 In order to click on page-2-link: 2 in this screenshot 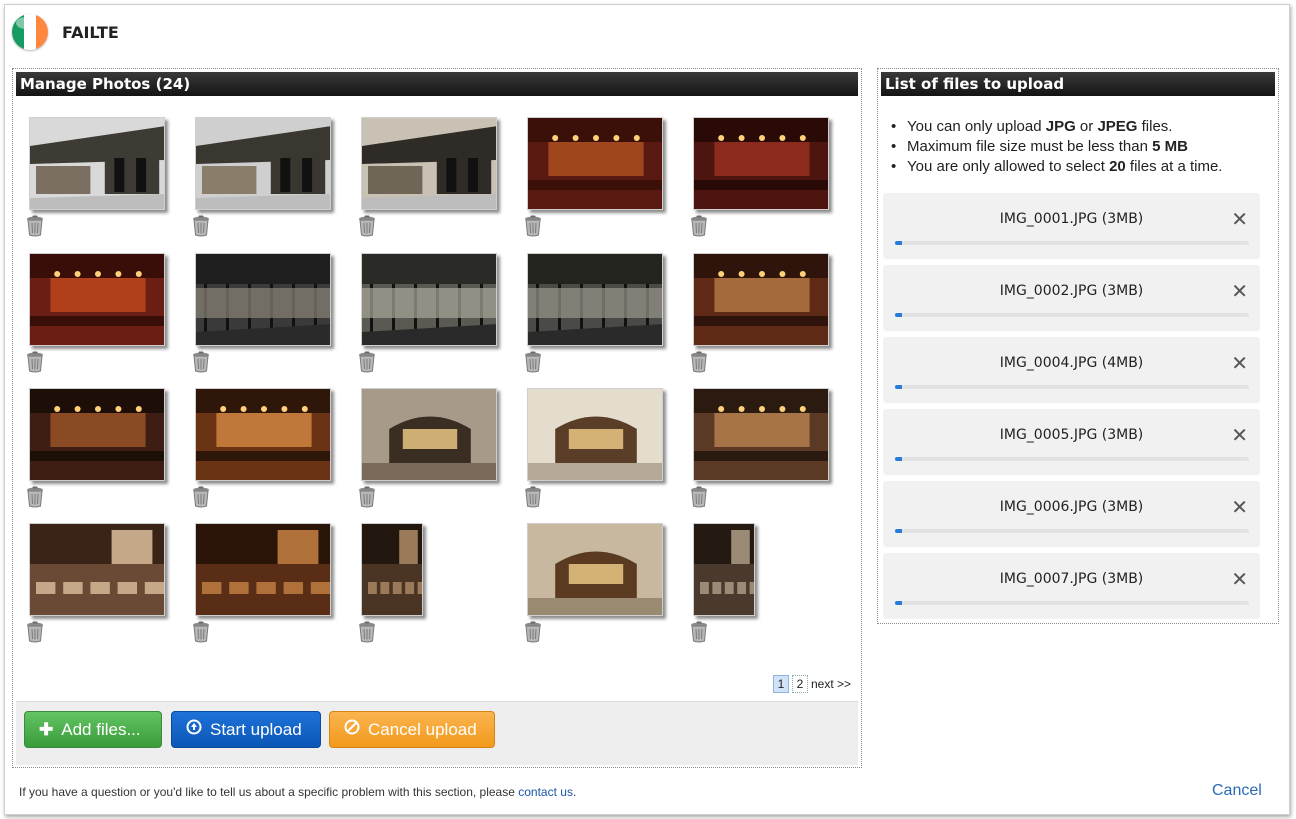, I will do `click(799, 684)`.